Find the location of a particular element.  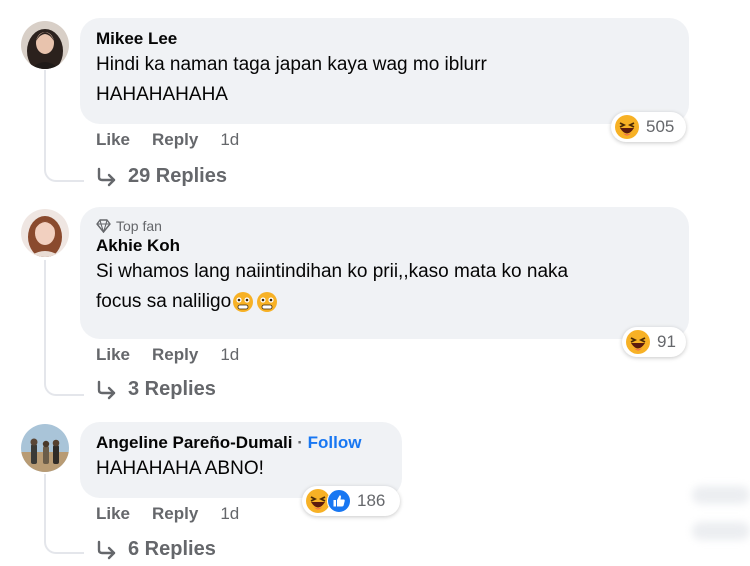

comment-text-line-wrap: focus sa naliligo is located at coordinates (384, 302).